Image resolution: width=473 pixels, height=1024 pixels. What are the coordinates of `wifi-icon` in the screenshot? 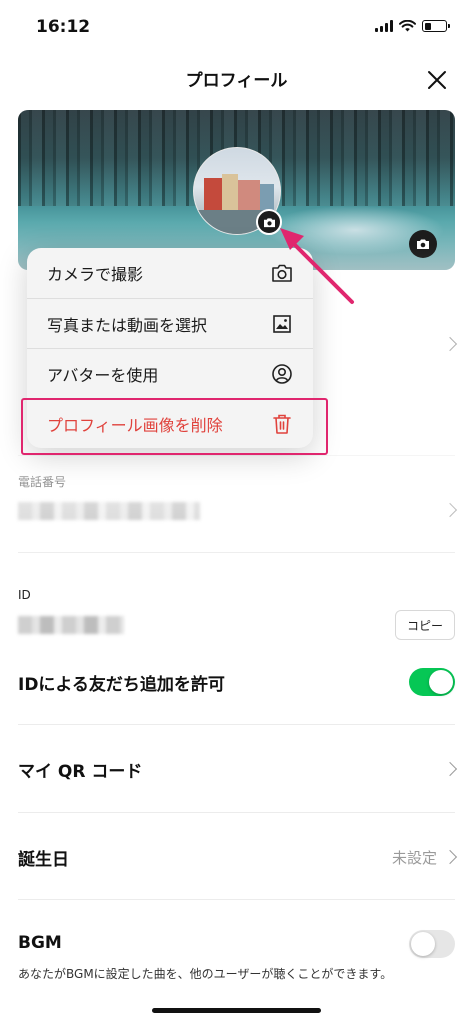 It's located at (407, 26).